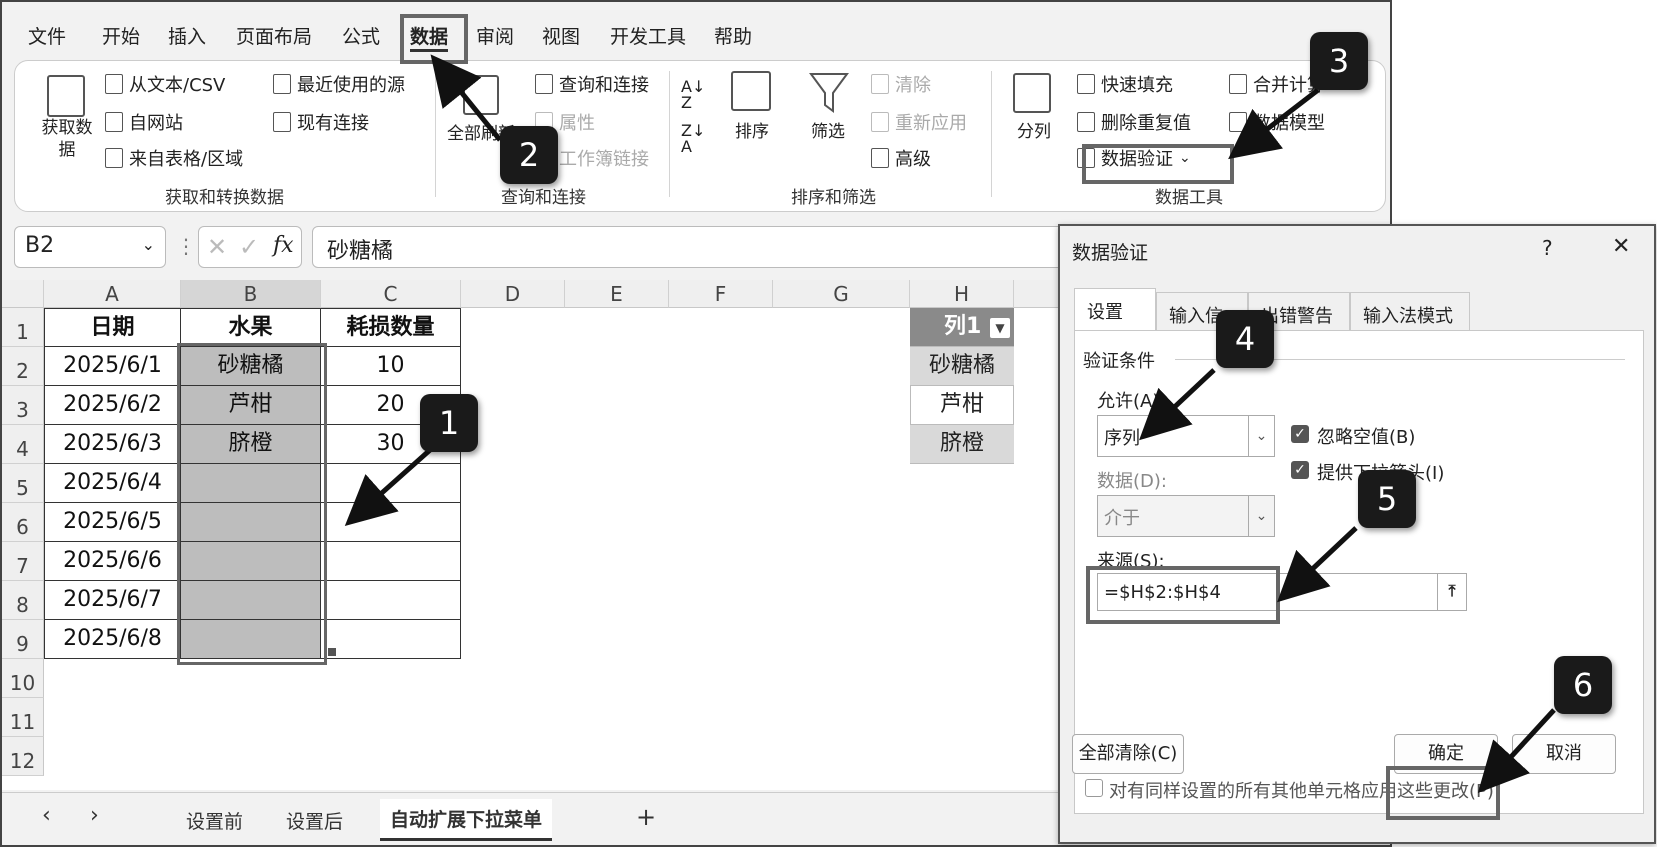 Image resolution: width=1657 pixels, height=847 pixels. I want to click on callout-4: 4, so click(1245, 339).